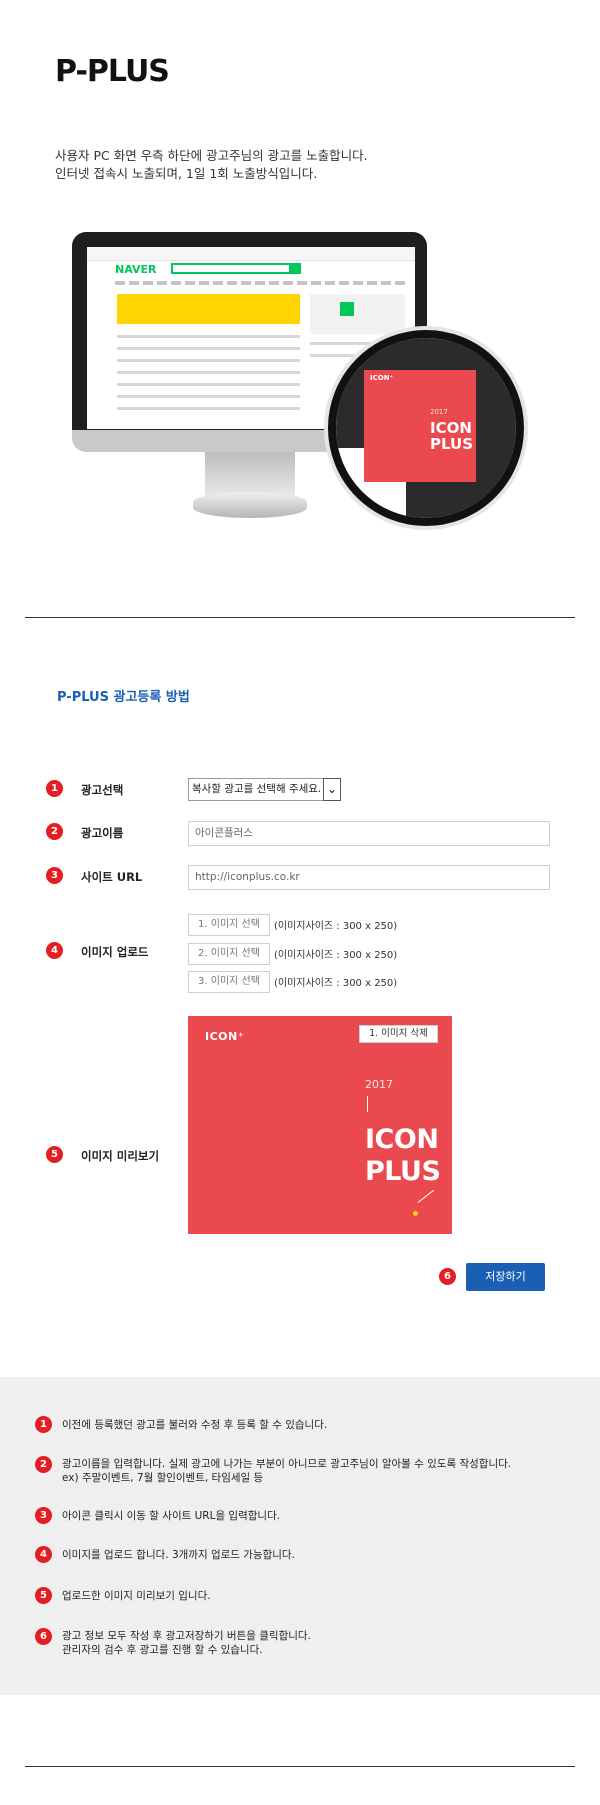 Image resolution: width=600 pixels, height=1805 pixels. What do you see at coordinates (186, 1636) in the screenshot?
I see `note-6-line-1: 광고 정보 모두 작성 후 광고저장하기 버튼을 클릭합니다.` at bounding box center [186, 1636].